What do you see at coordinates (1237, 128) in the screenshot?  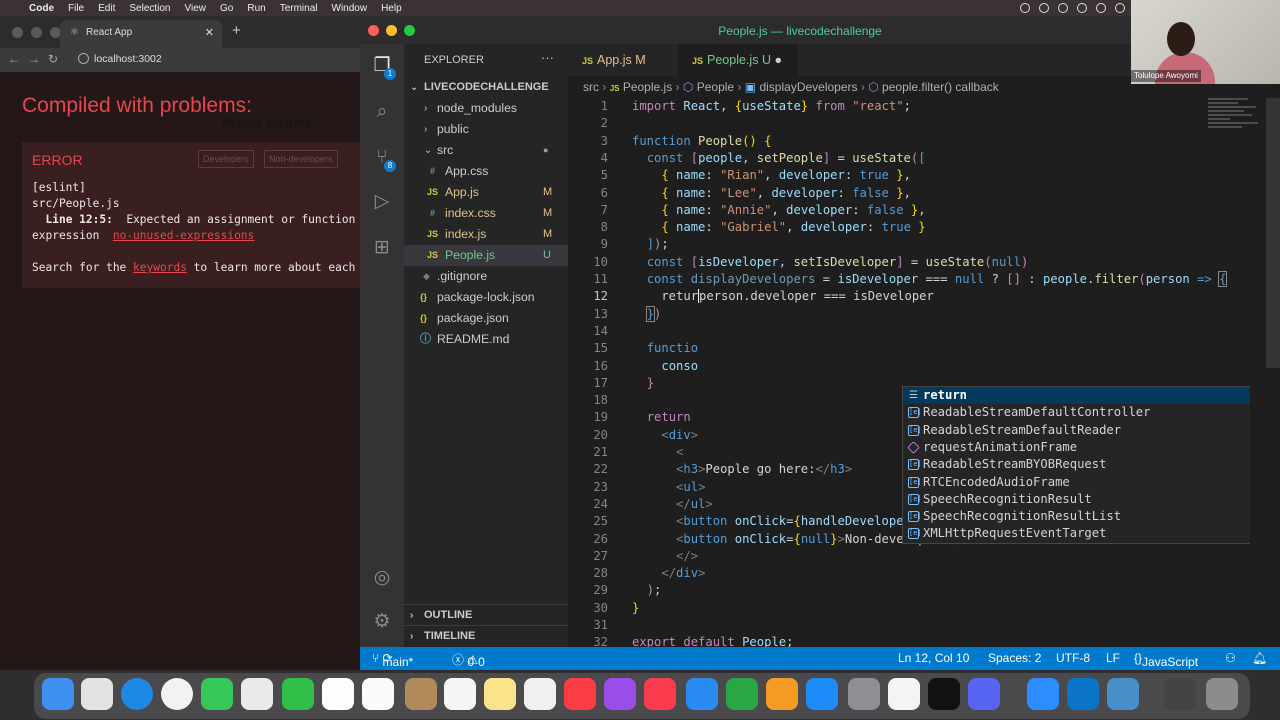 I see `minimap` at bounding box center [1237, 128].